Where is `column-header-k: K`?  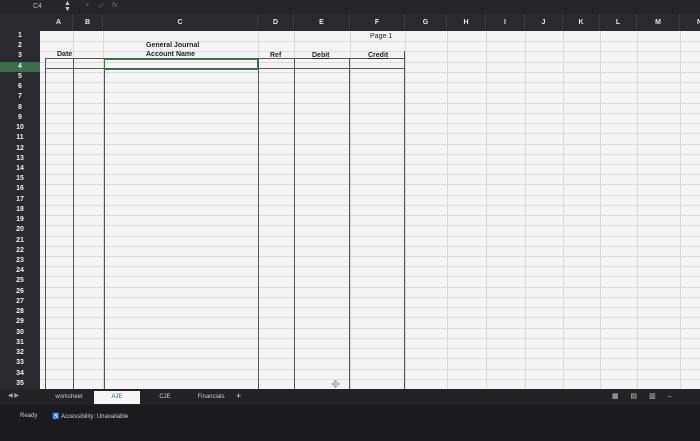
column-header-k: K is located at coordinates (581, 22).